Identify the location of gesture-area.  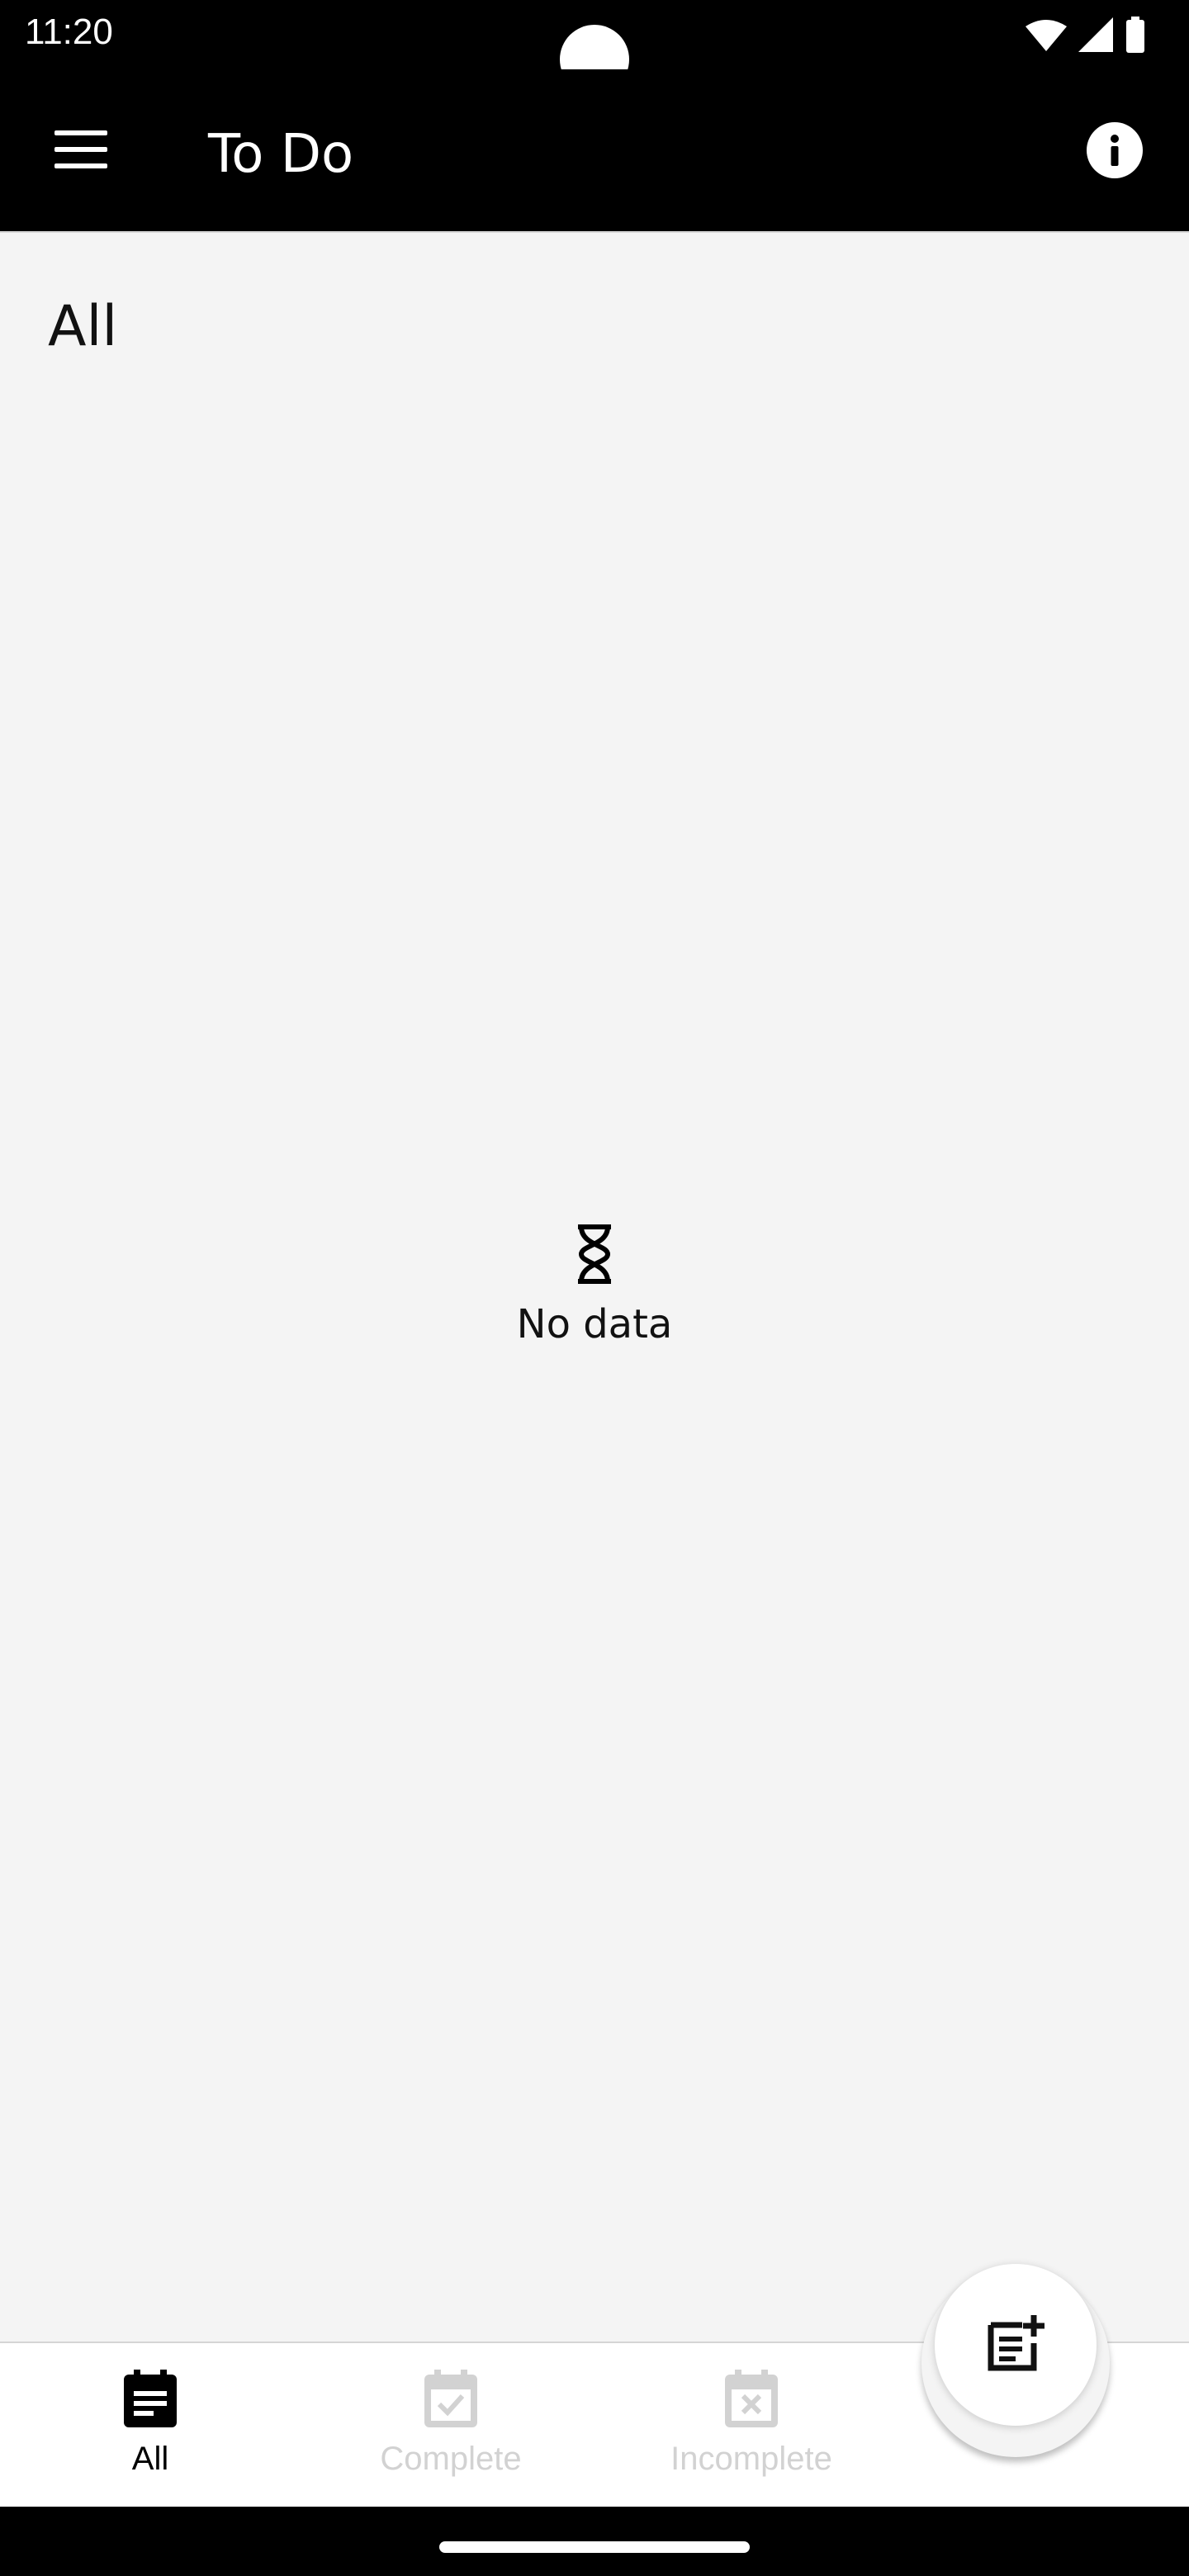
(594, 2541).